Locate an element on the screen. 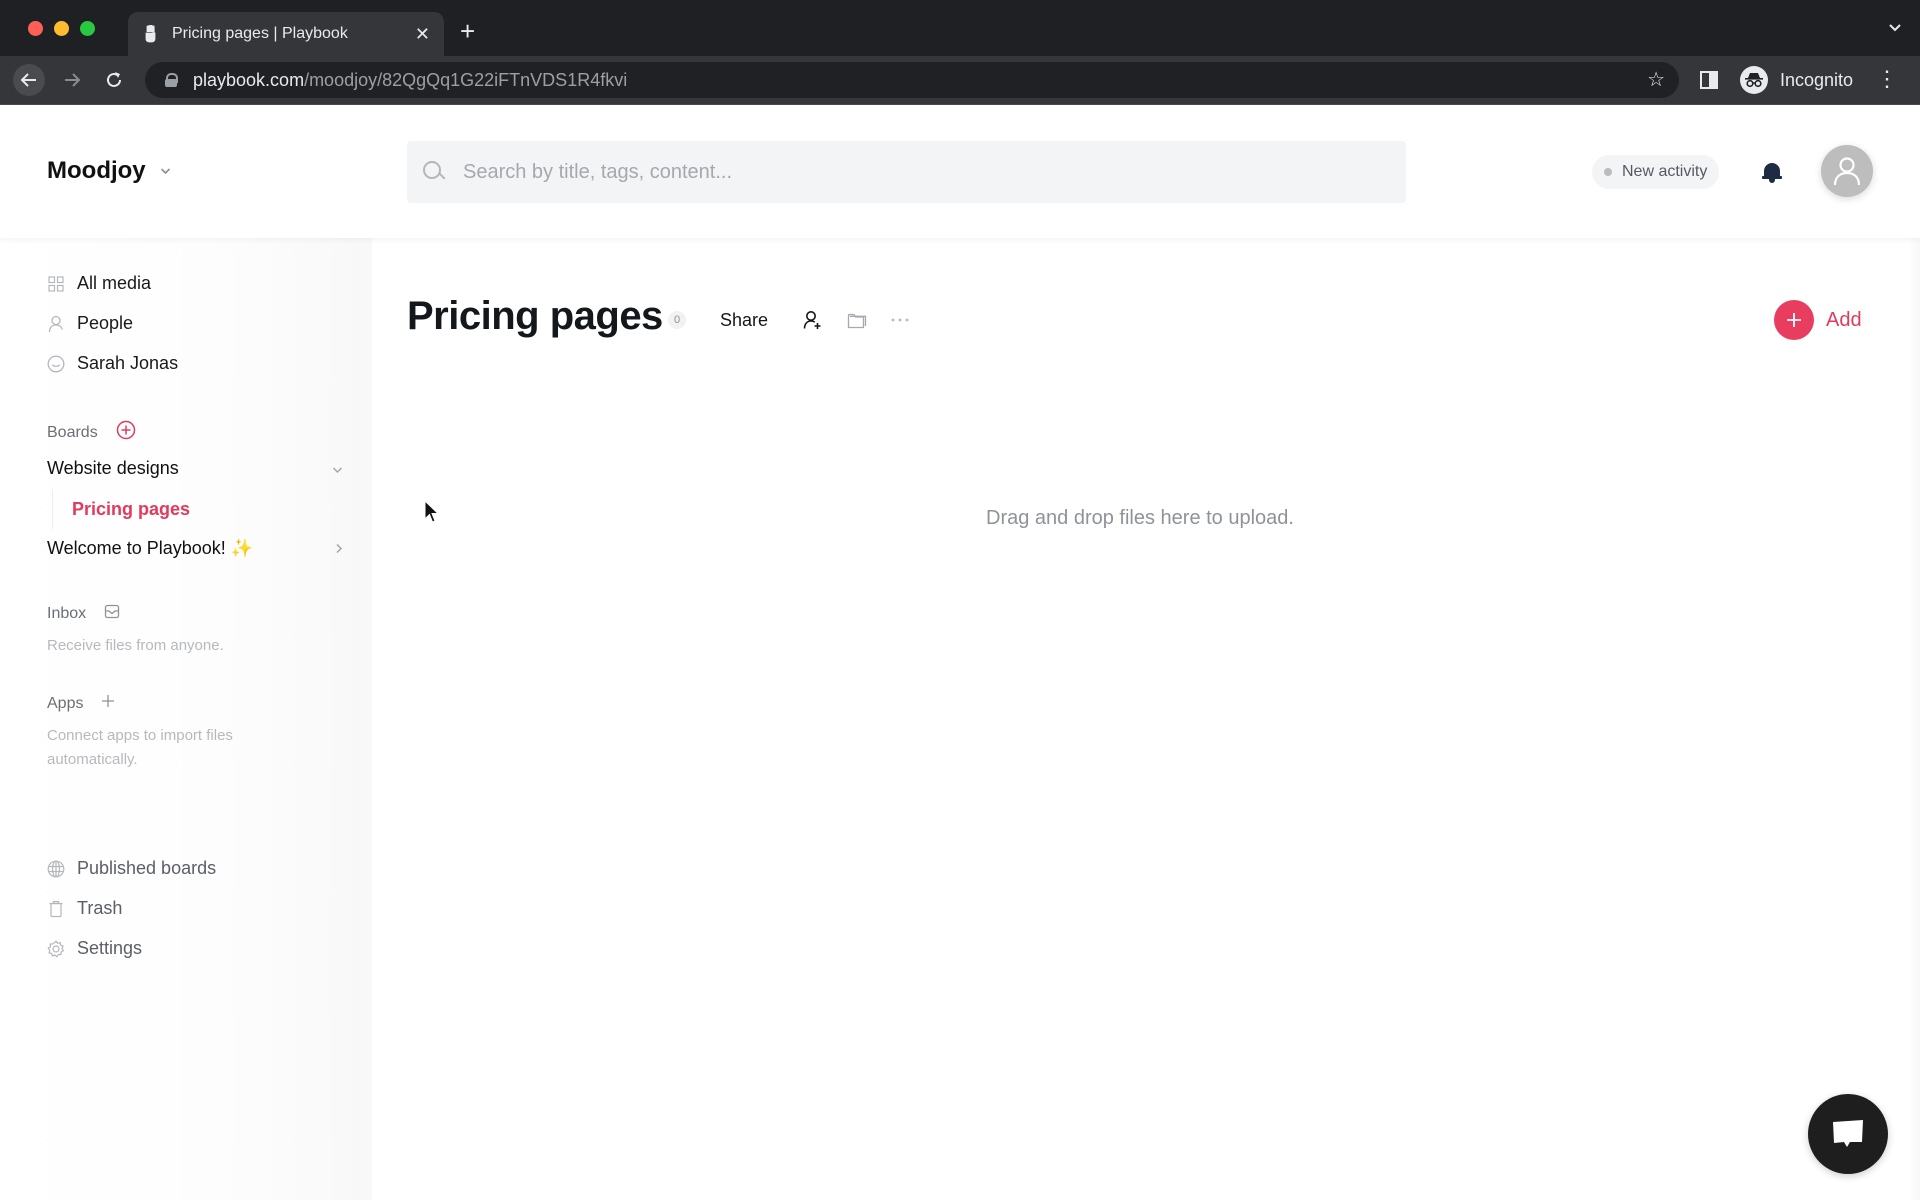 The image size is (1920, 1200). tab-strip: Pricing pages | Playbook ✕ + is located at coordinates (960, 28).